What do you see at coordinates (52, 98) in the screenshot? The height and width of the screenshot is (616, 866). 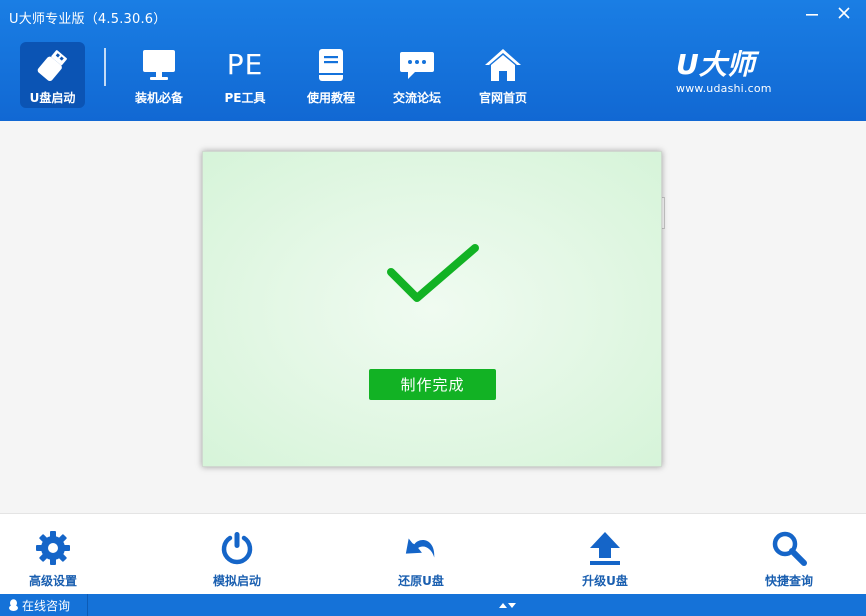 I see `nav-label: U盘启动` at bounding box center [52, 98].